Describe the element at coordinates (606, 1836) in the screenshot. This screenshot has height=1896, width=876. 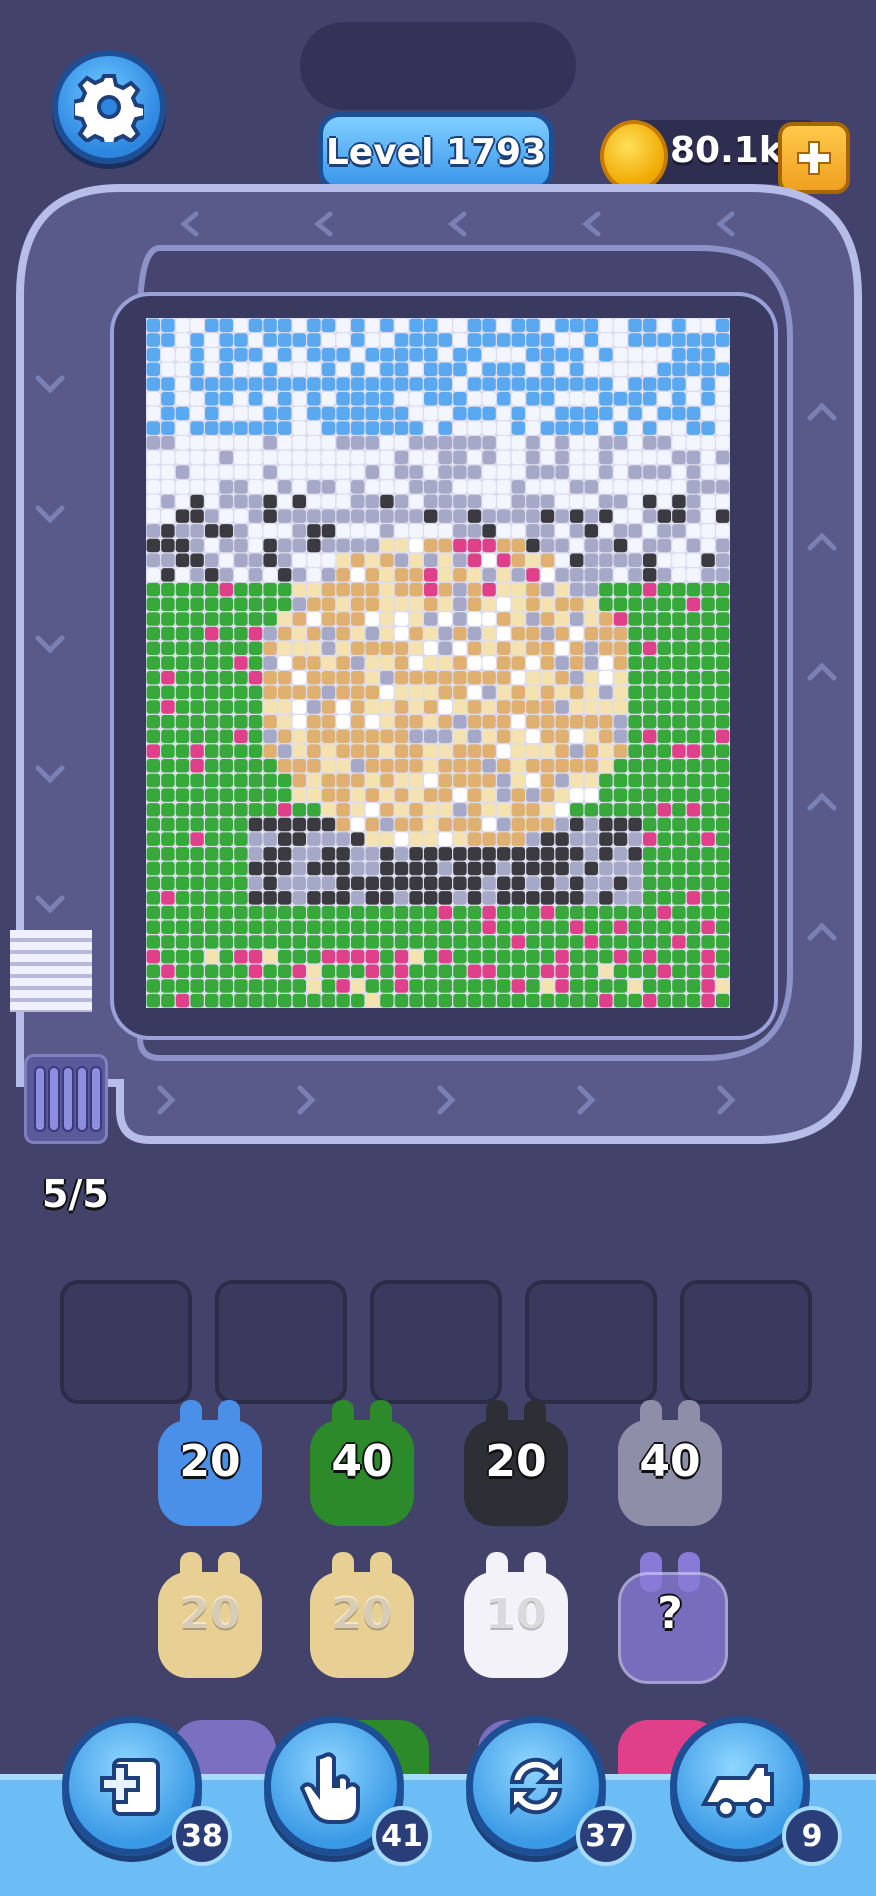
I see `shuffle-count: 37` at that location.